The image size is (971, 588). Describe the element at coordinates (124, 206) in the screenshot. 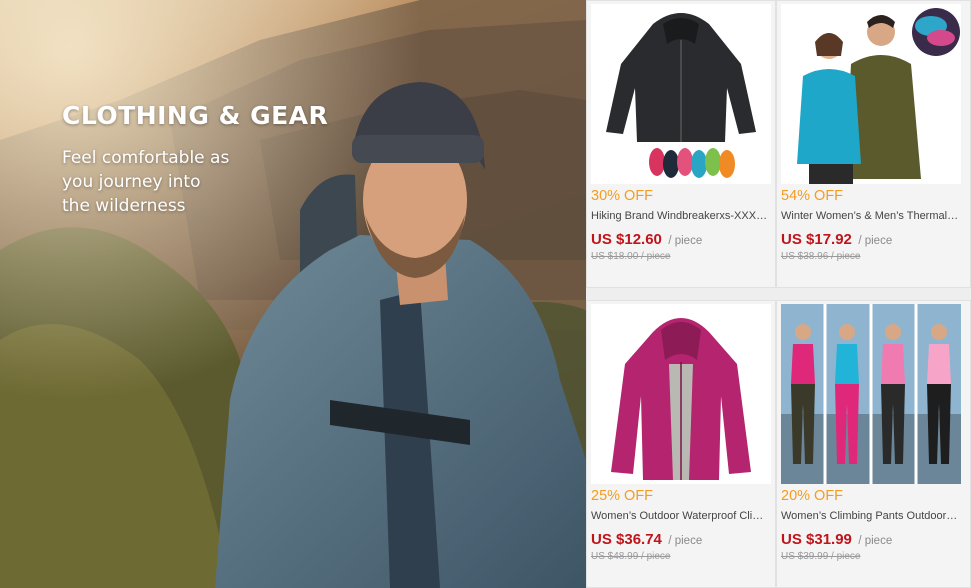

I see `hero-subtitle-line: the wilderness` at that location.